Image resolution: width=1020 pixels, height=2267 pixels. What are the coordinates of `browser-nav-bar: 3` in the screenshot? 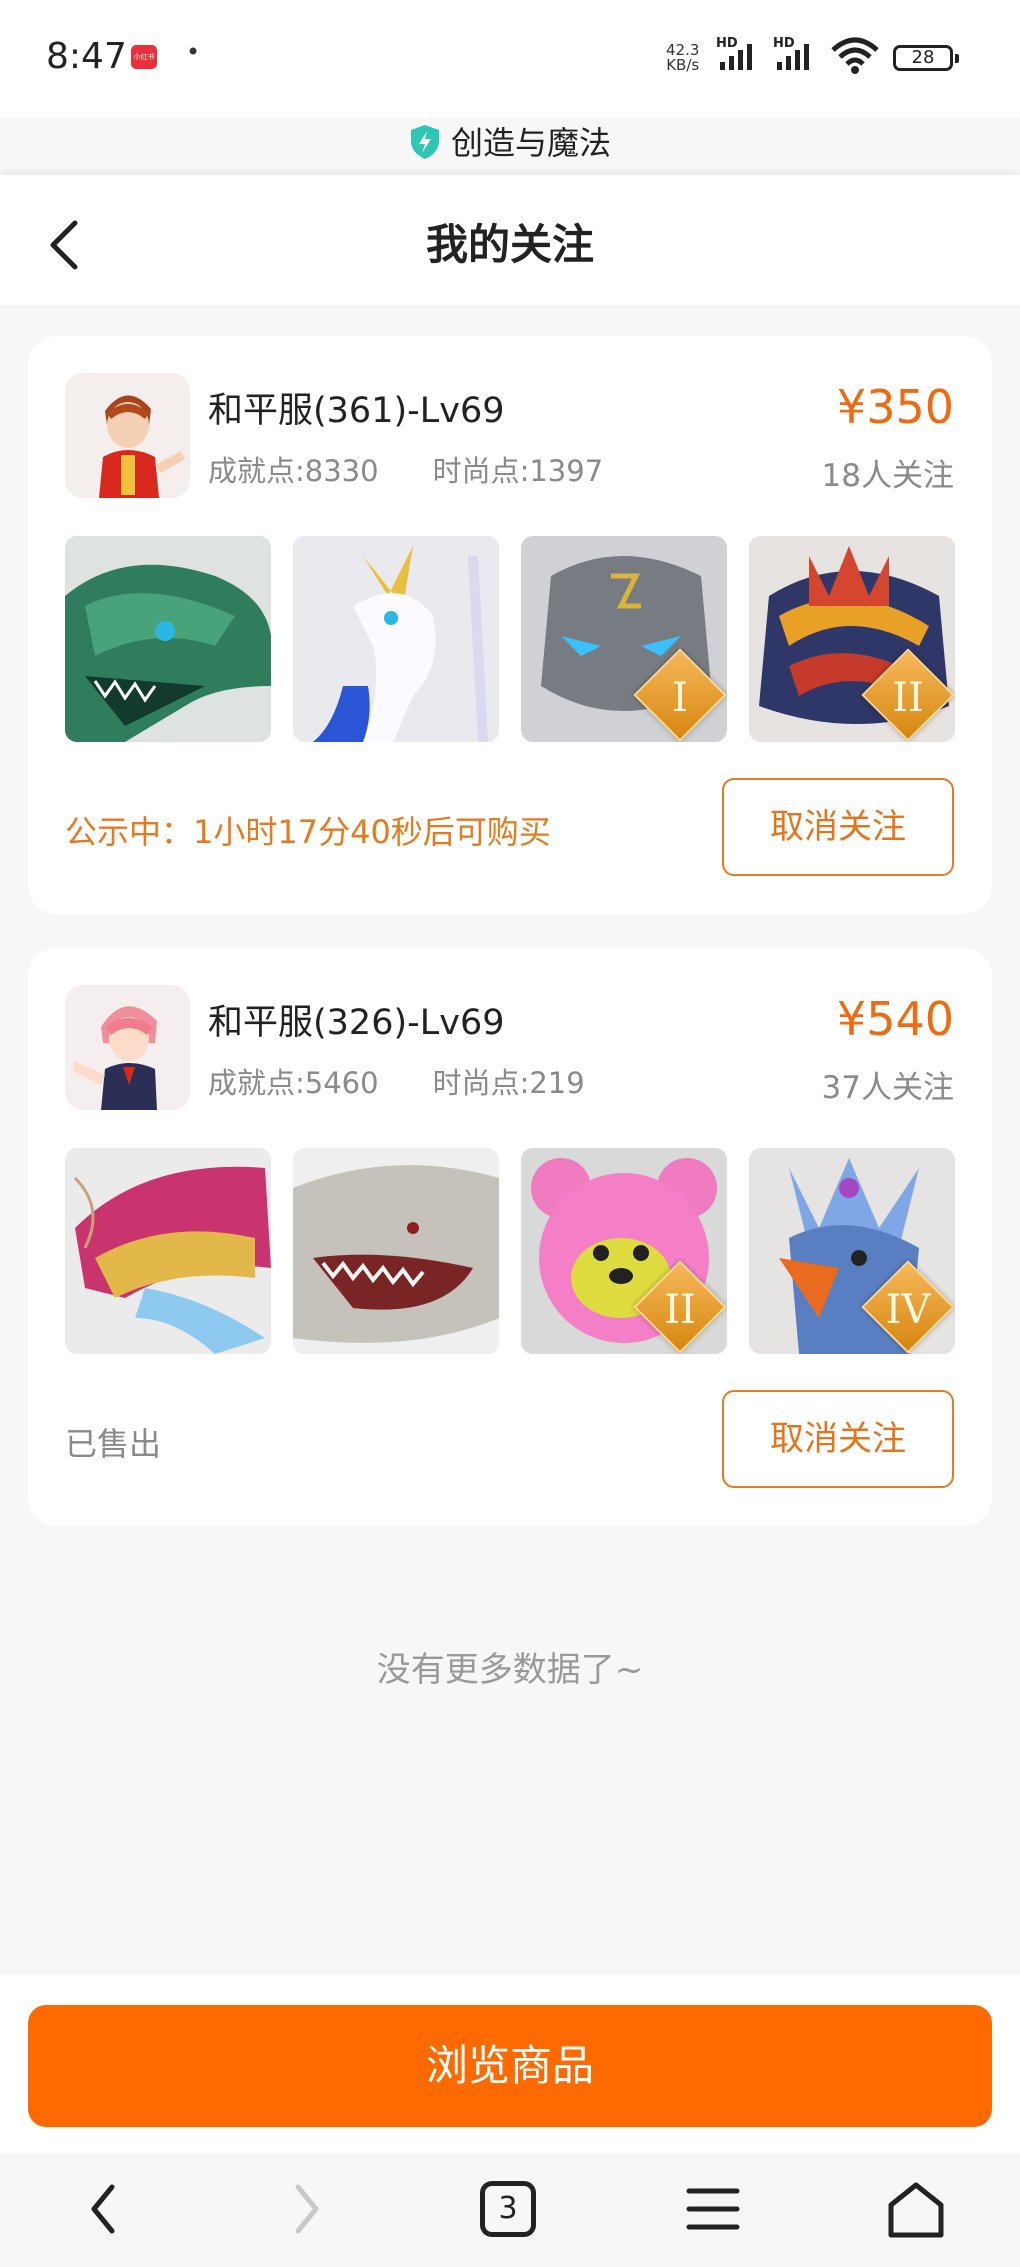 It's located at (510, 2210).